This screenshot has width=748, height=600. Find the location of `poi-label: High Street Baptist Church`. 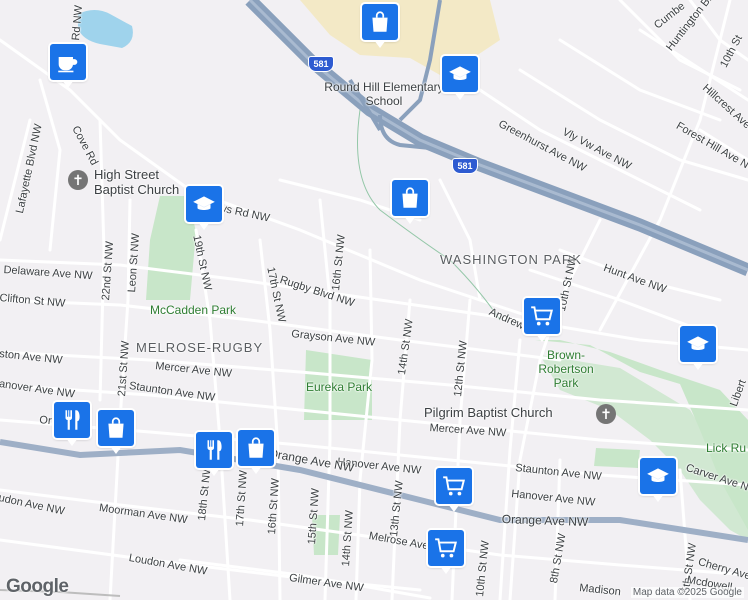

poi-label: High Street Baptist Church is located at coordinates (144, 182).